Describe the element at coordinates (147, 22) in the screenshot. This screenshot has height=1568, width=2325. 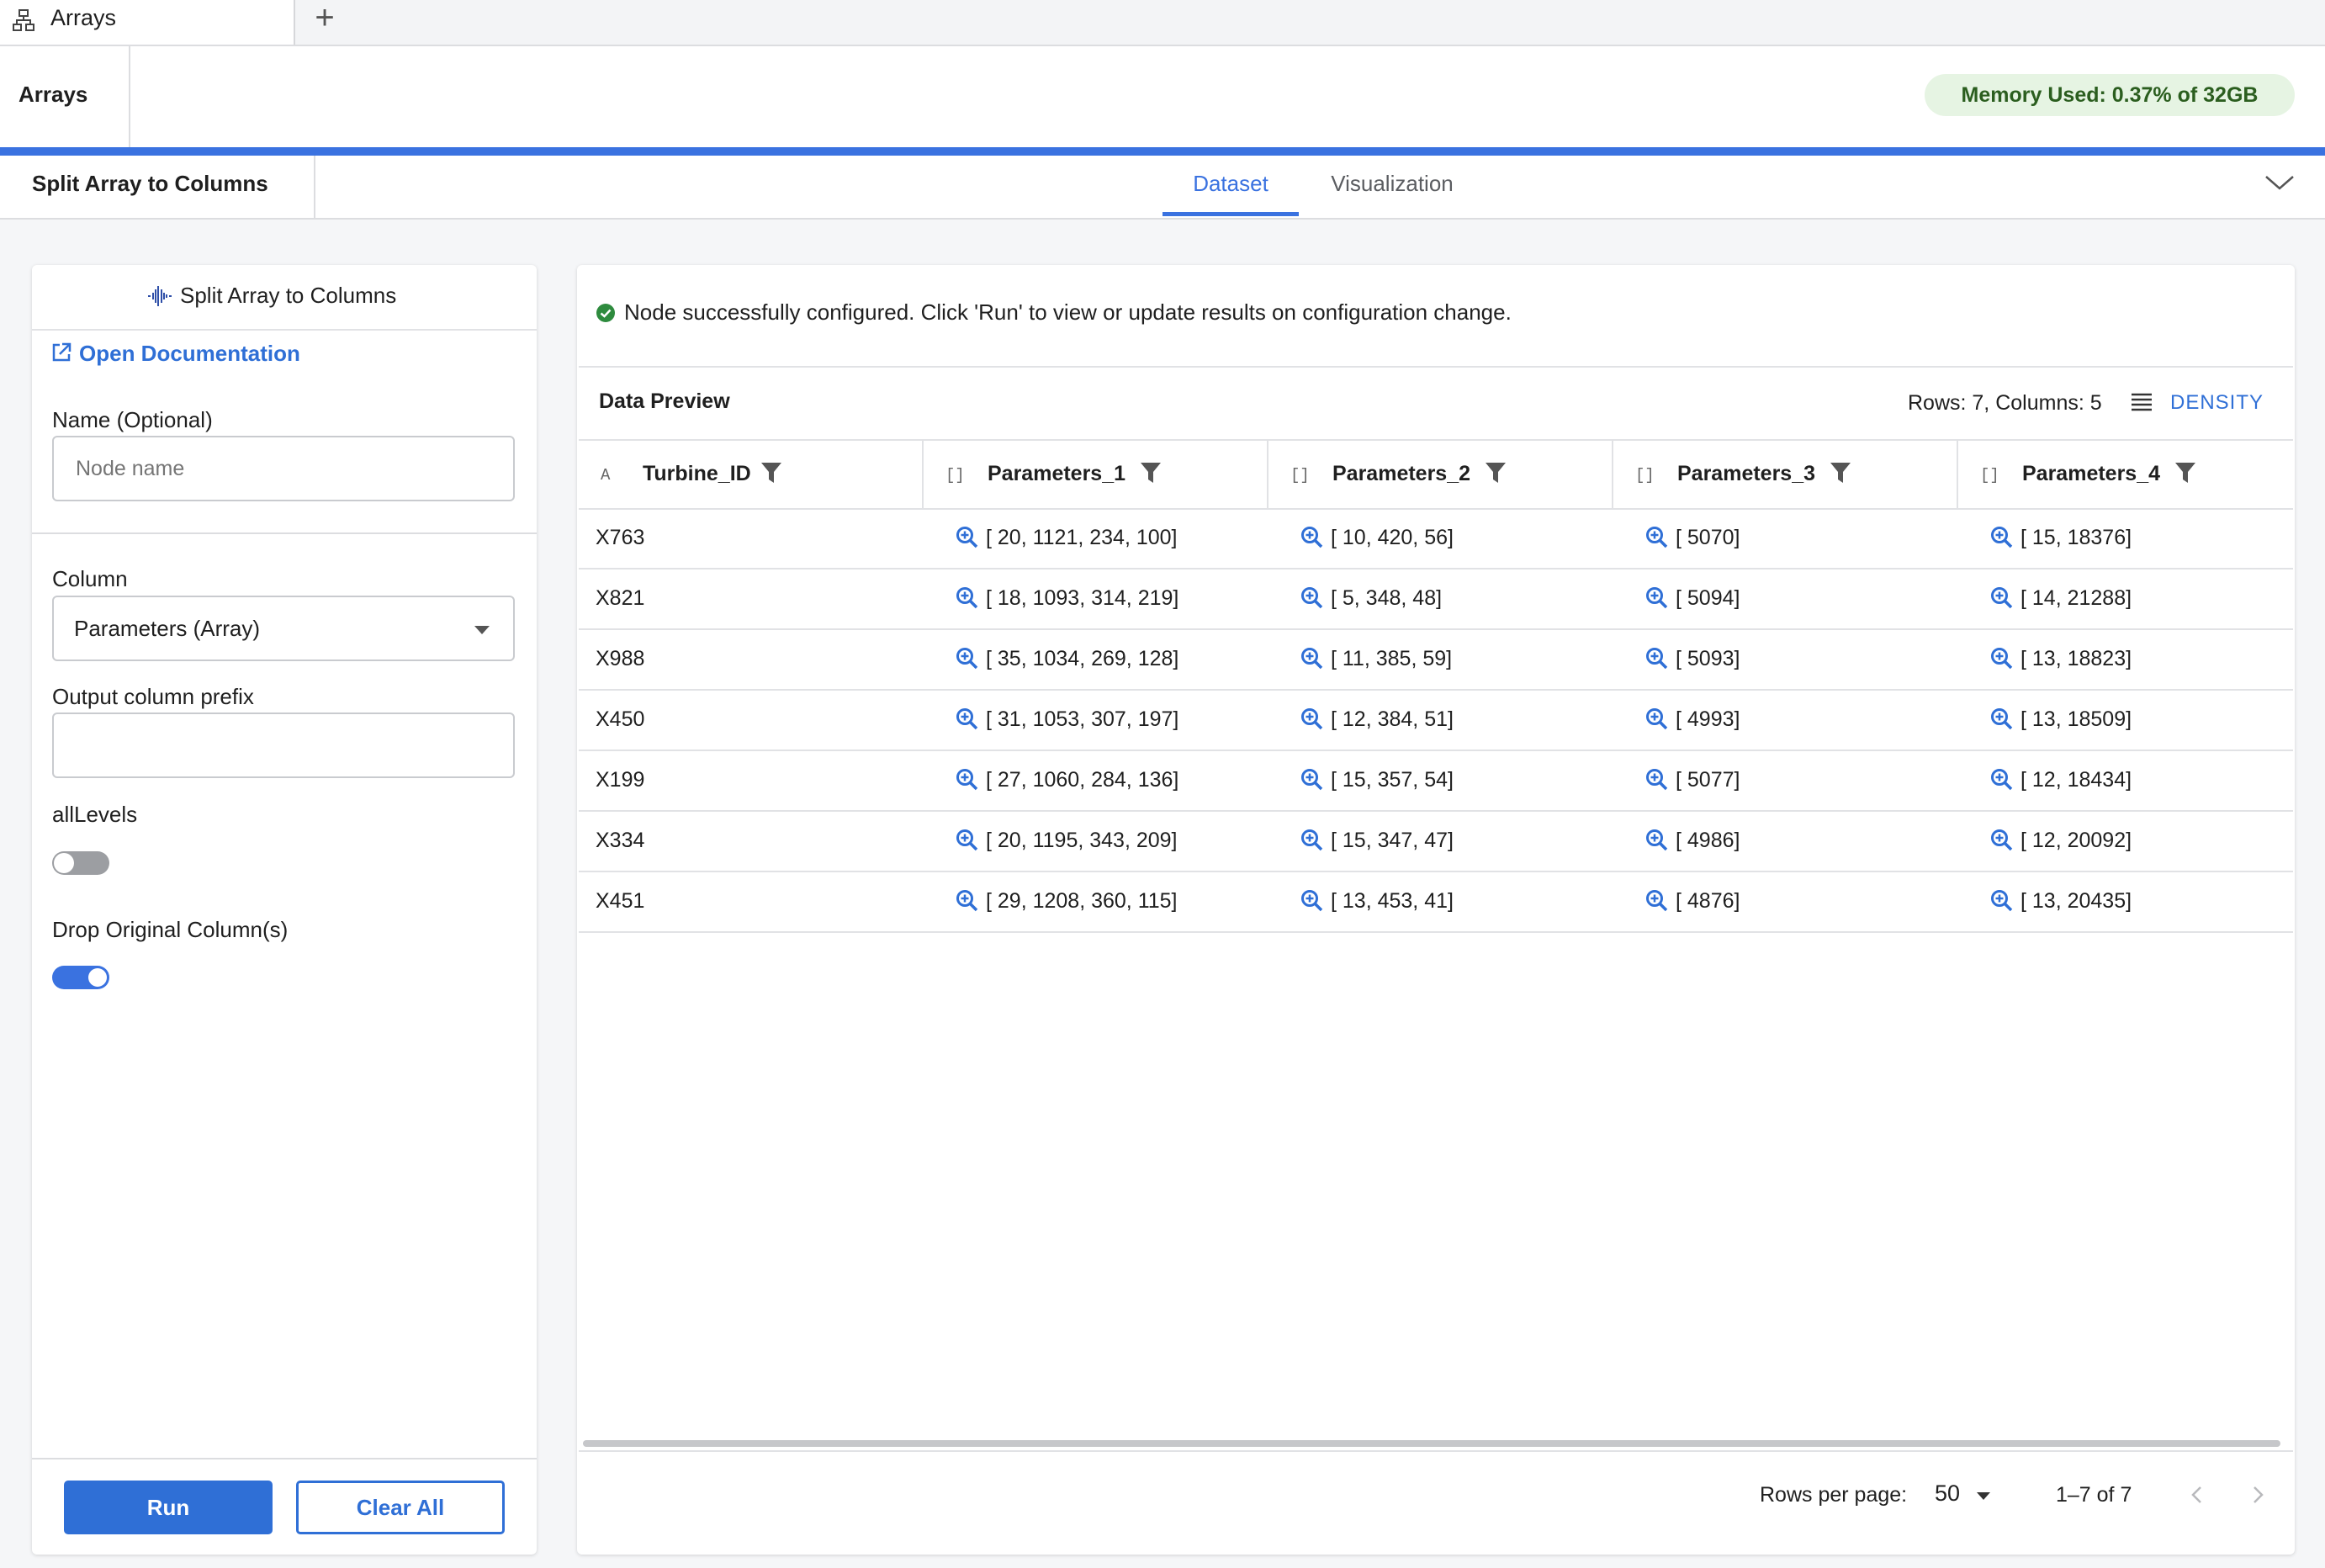
I see `tab-arrays: Arrays` at that location.